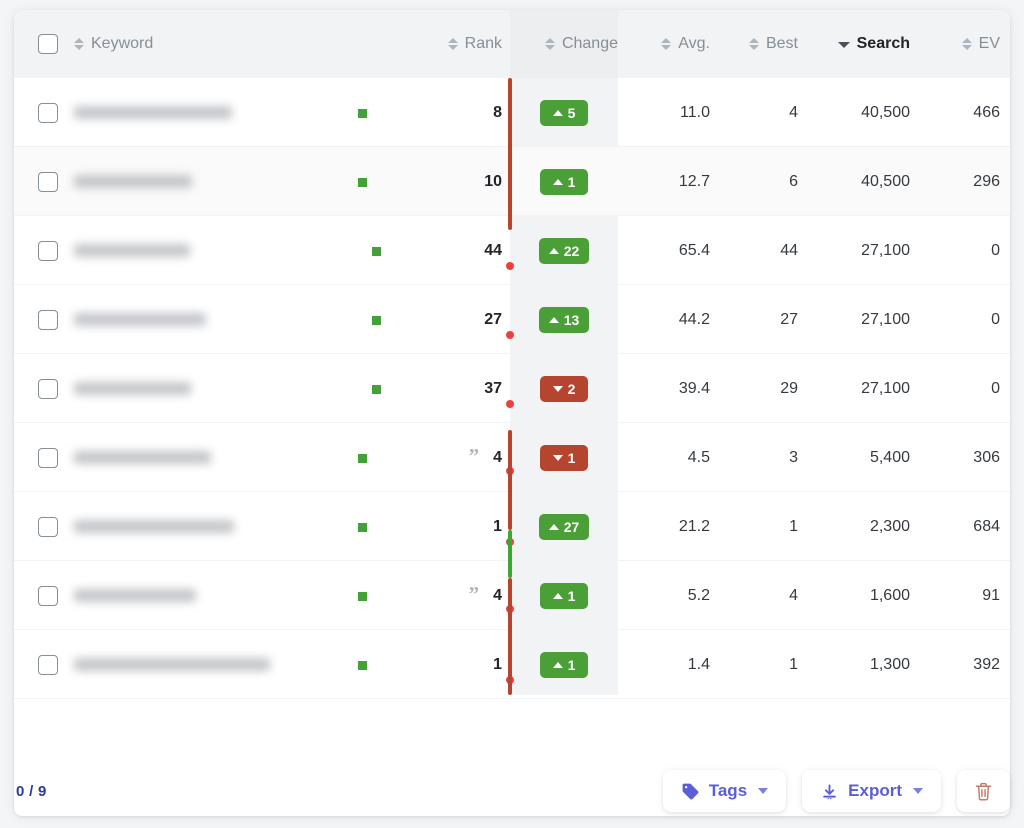  I want to click on table-row: 8 5 11.0 4 40,500 466, so click(512, 112).